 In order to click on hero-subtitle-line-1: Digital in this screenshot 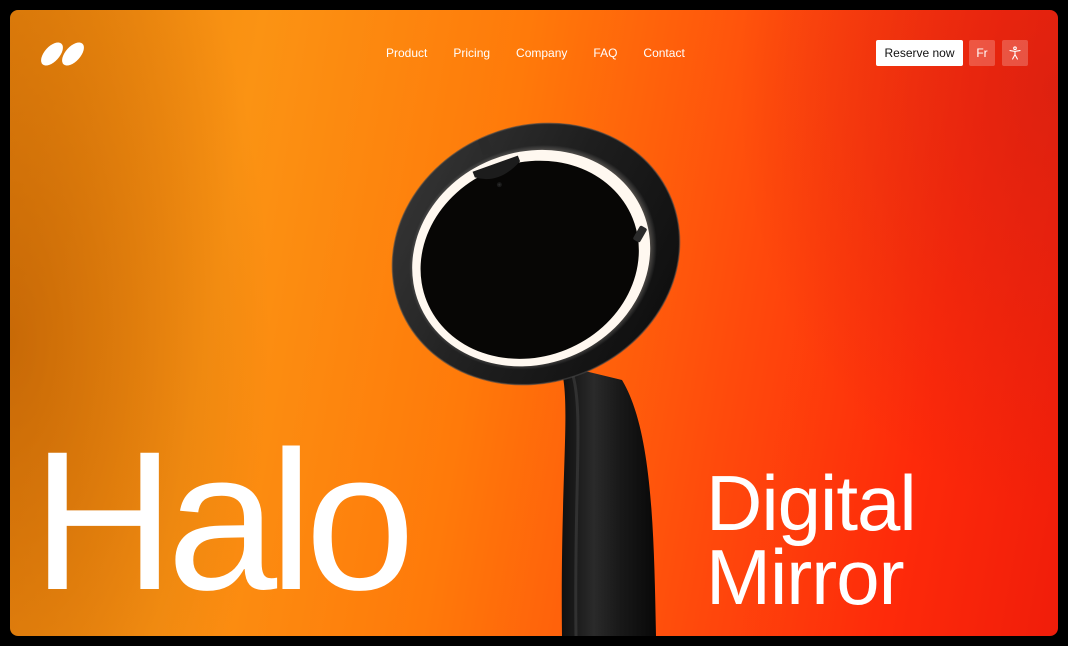, I will do `click(811, 503)`.